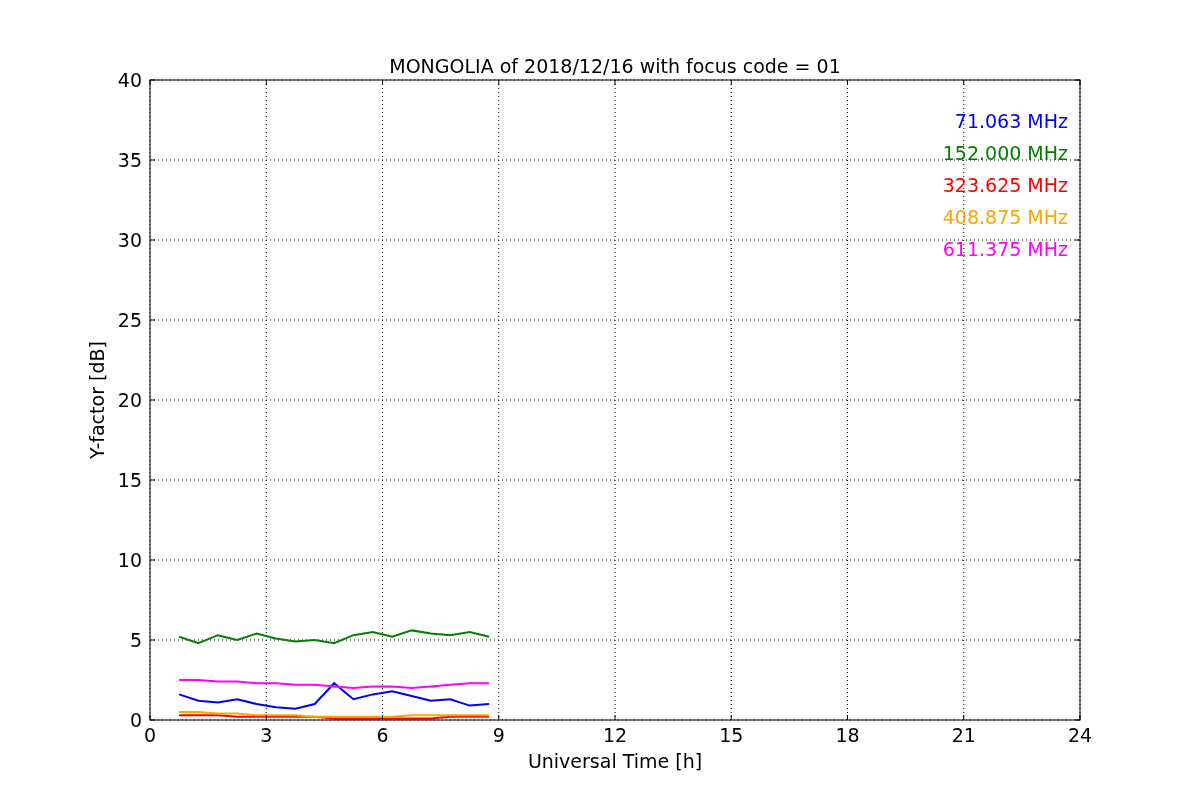  I want to click on x-axis-label: Universal Time [h], so click(615, 761).